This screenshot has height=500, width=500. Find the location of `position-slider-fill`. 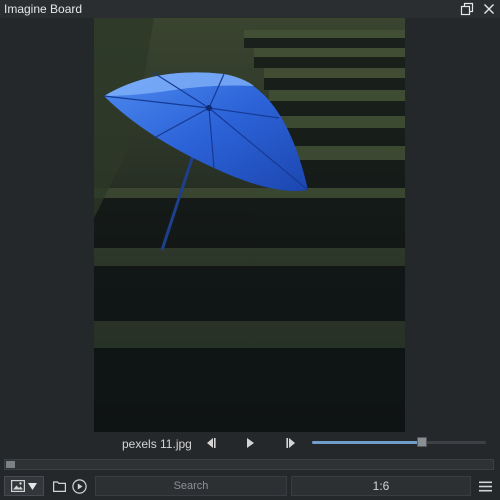

position-slider-fill is located at coordinates (367, 442).